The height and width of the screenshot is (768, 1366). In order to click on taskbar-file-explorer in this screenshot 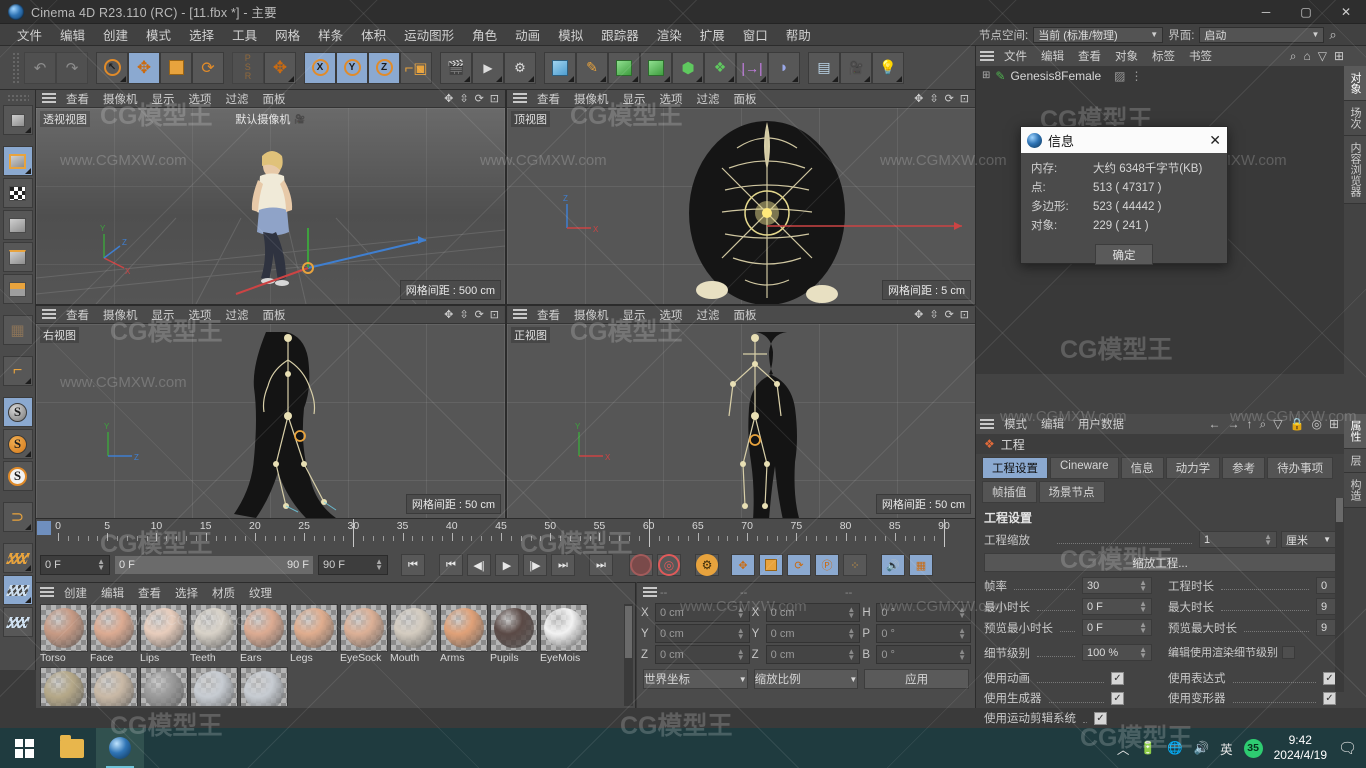, I will do `click(72, 748)`.